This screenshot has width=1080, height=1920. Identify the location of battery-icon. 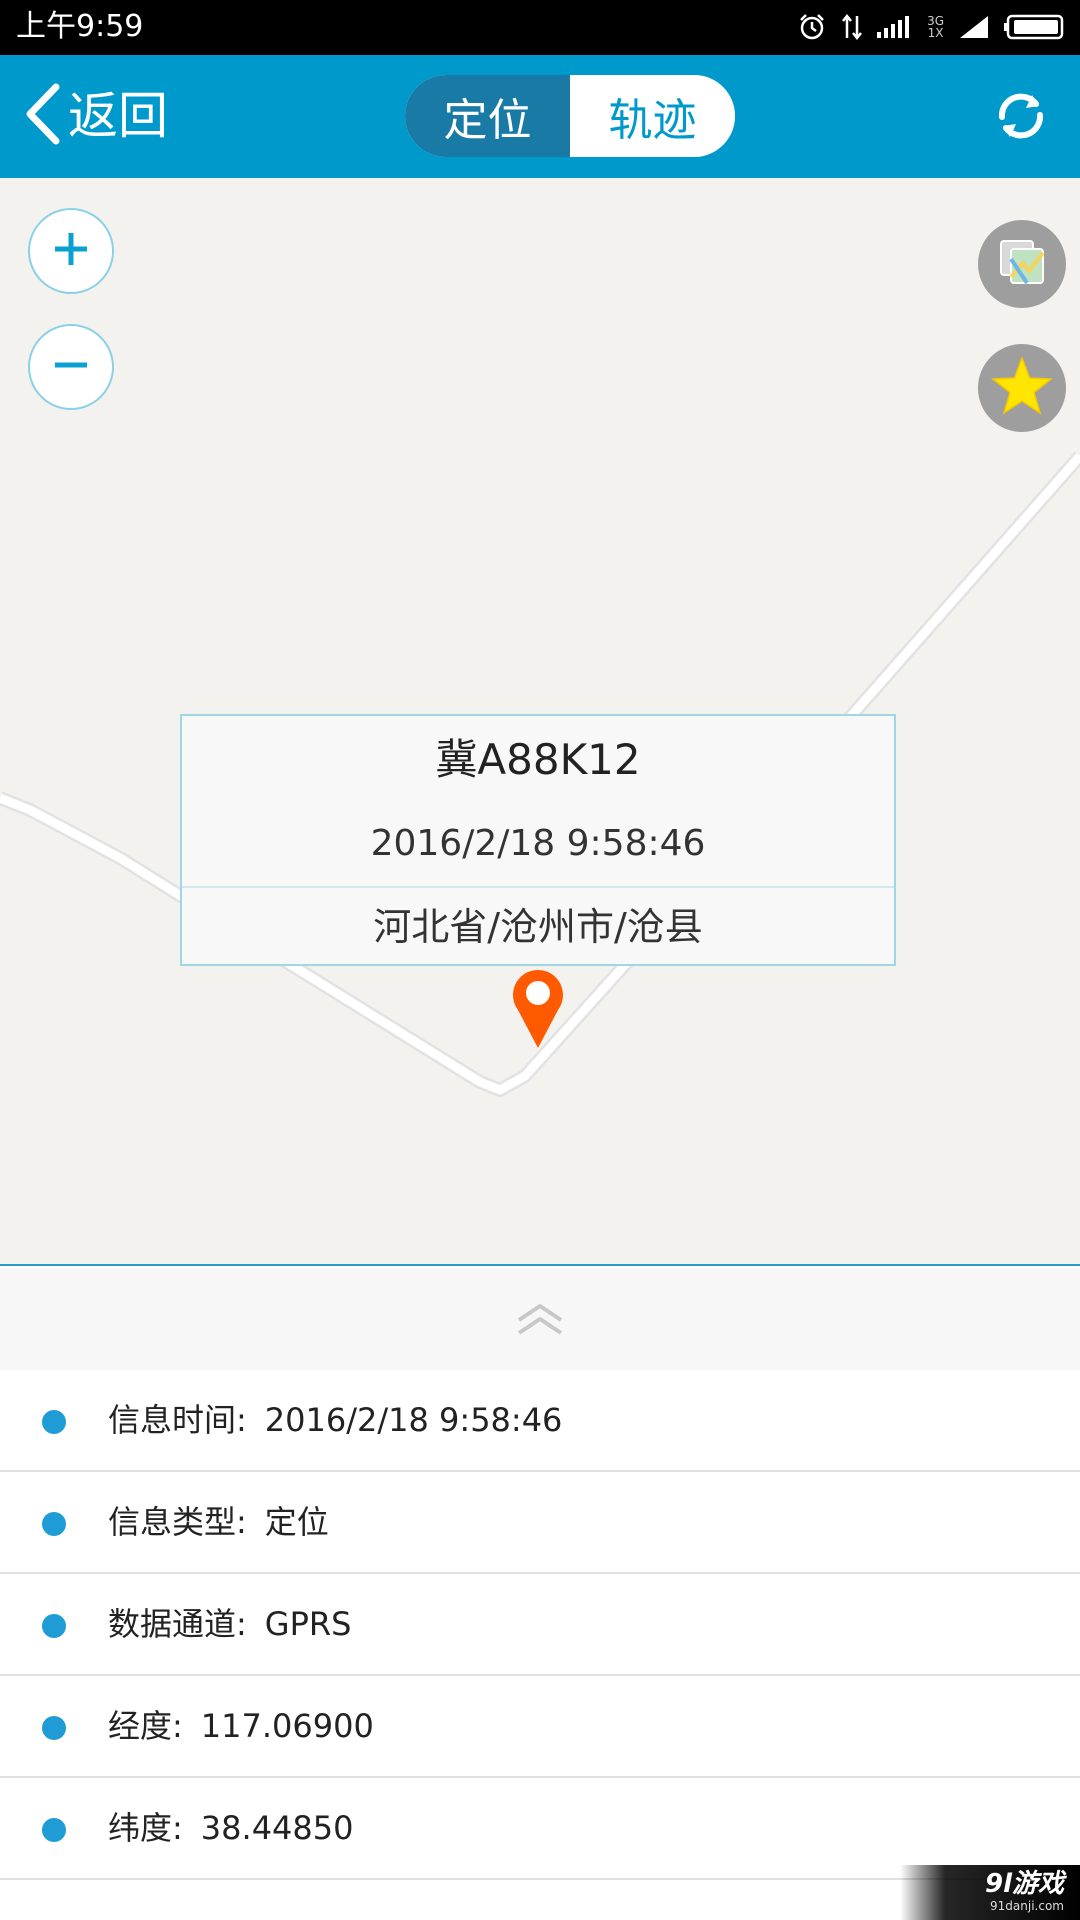
(1035, 27).